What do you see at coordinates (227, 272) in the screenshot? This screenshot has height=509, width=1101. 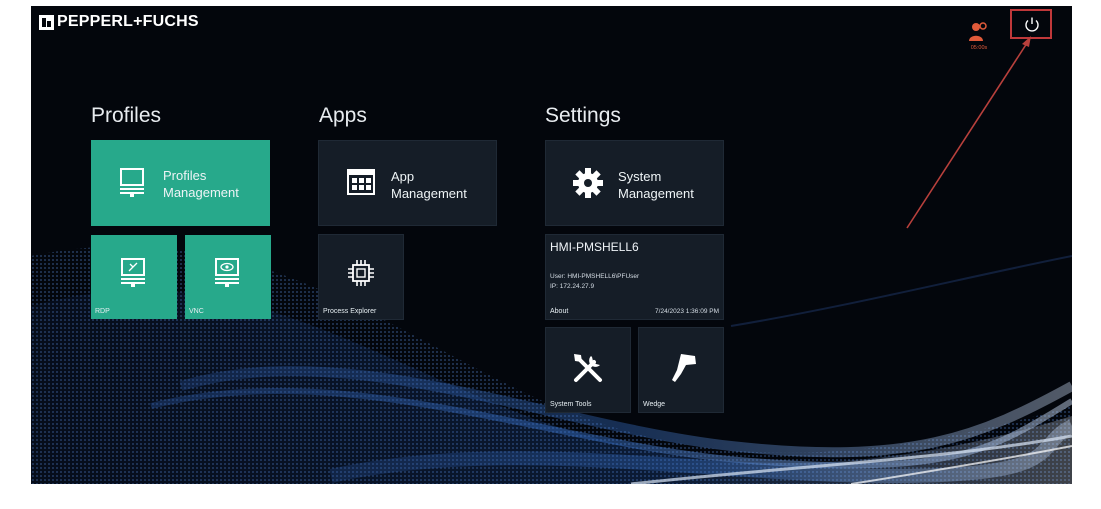 I see `vnc-icon` at bounding box center [227, 272].